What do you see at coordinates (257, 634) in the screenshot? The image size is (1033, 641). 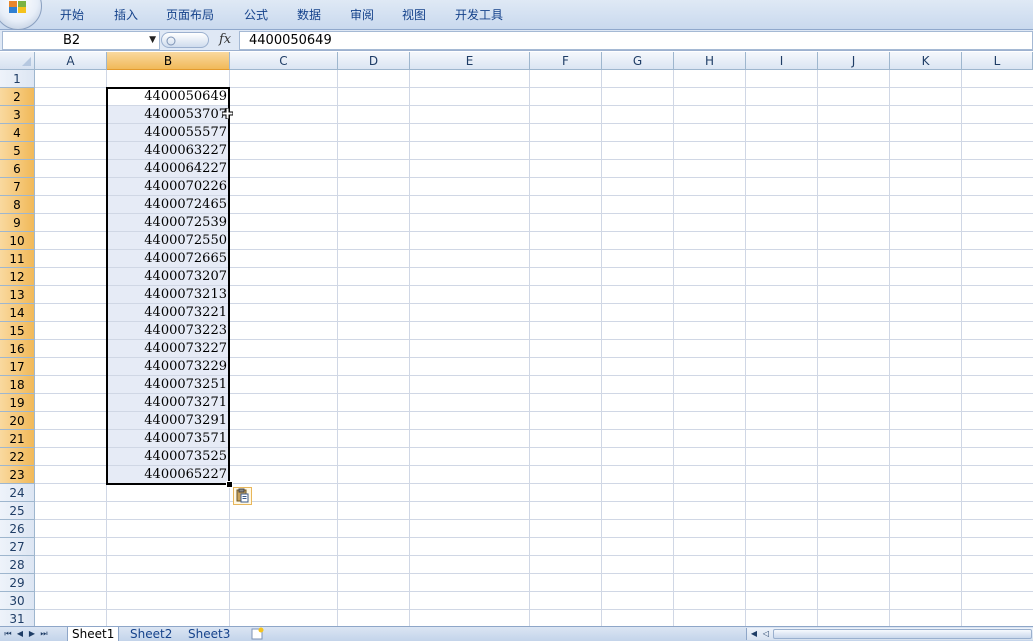 I see `insert-sheet-icon` at bounding box center [257, 634].